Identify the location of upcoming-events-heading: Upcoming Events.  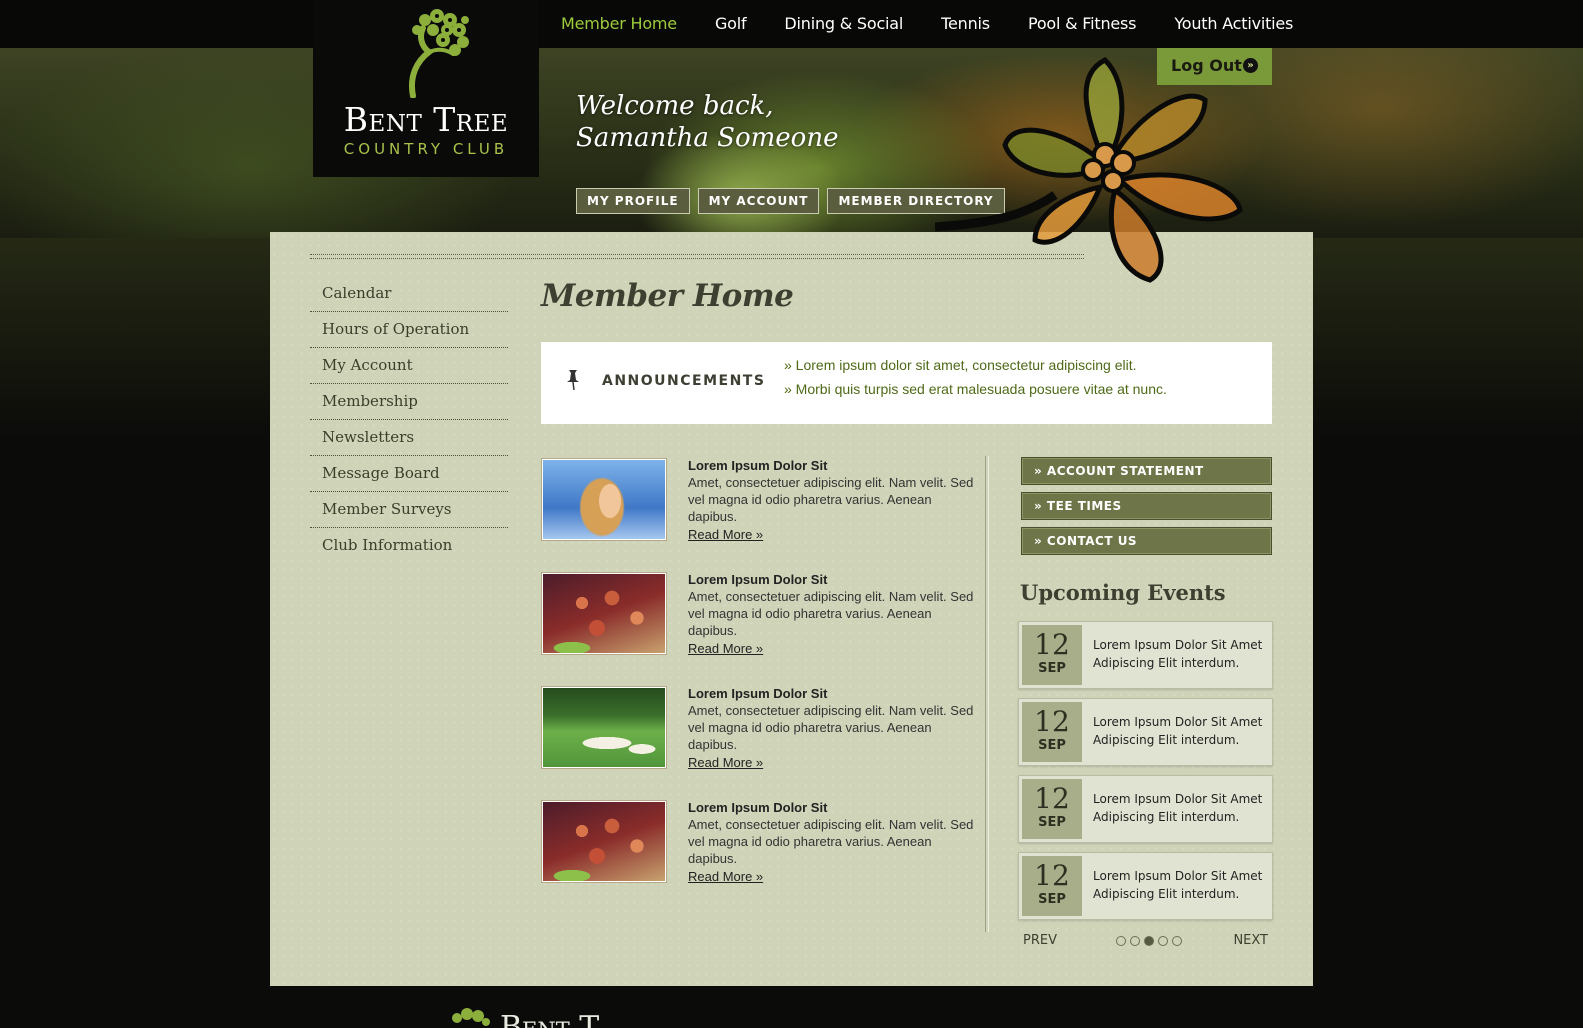
(1123, 592).